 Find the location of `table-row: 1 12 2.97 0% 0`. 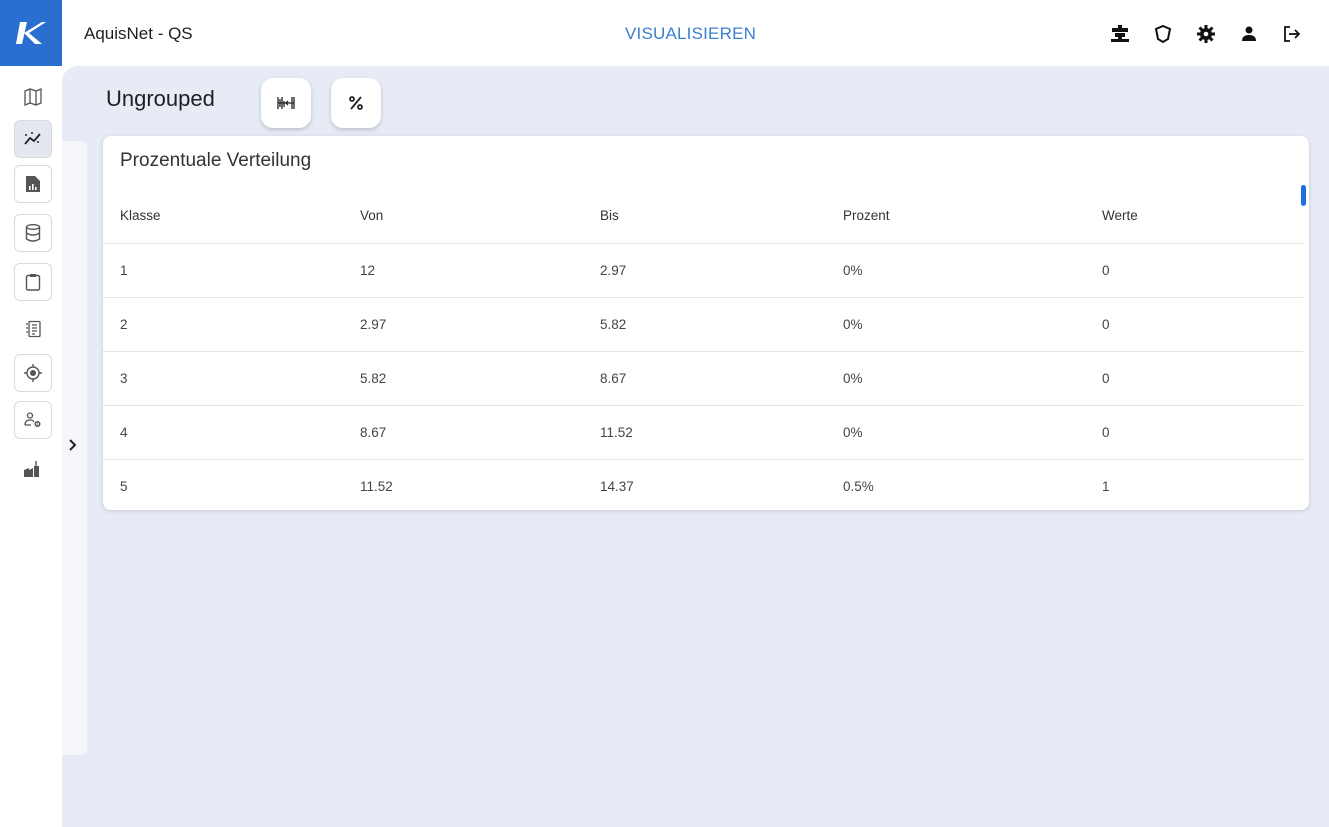

table-row: 1 12 2.97 0% 0 is located at coordinates (703, 270).